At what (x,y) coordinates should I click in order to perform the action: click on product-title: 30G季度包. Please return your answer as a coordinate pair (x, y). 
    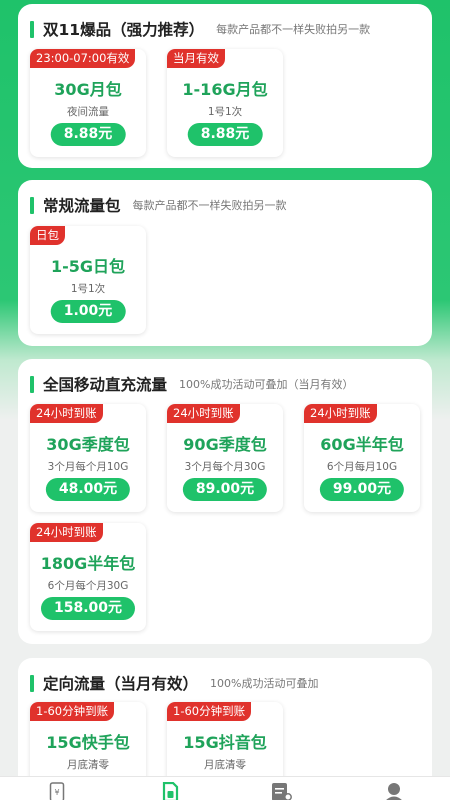
    Looking at the image, I should click on (88, 444).